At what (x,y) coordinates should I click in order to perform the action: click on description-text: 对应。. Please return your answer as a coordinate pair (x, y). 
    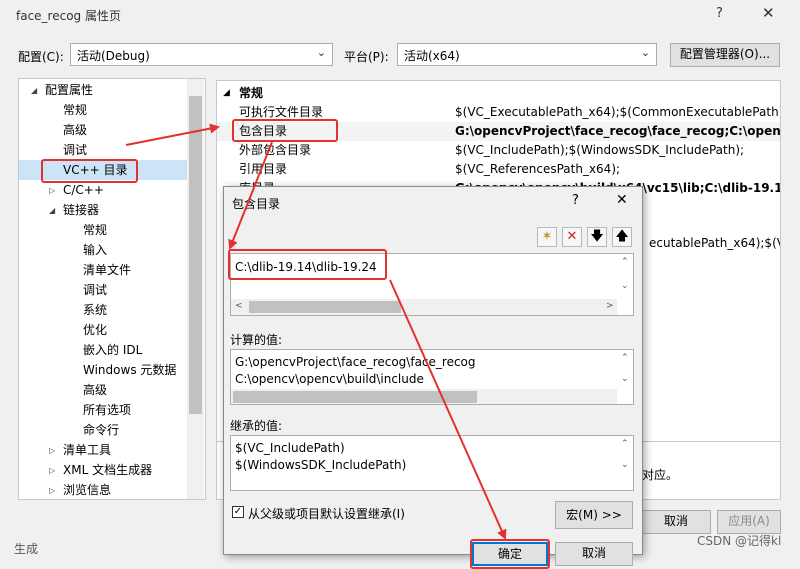
    Looking at the image, I should click on (660, 475).